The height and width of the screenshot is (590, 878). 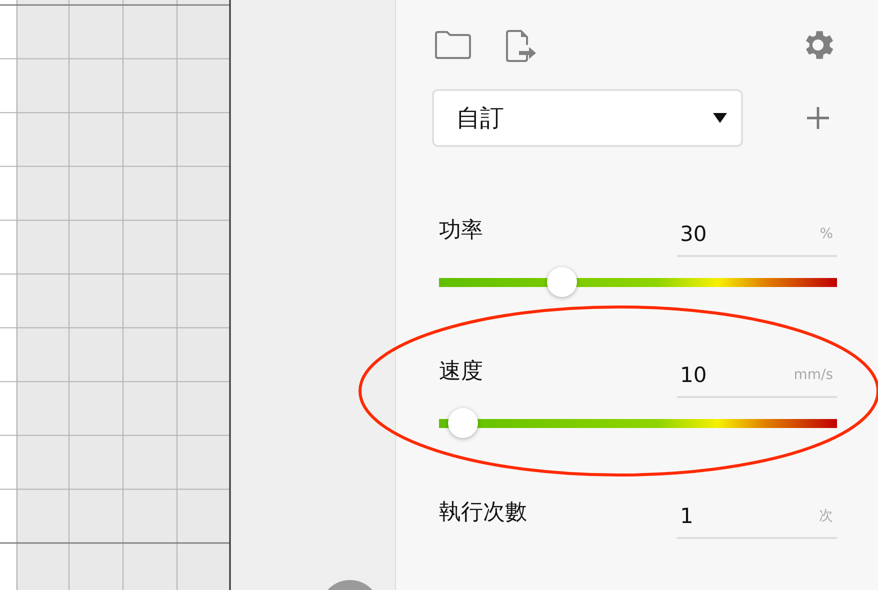 What do you see at coordinates (453, 45) in the screenshot?
I see `folder-icon` at bounding box center [453, 45].